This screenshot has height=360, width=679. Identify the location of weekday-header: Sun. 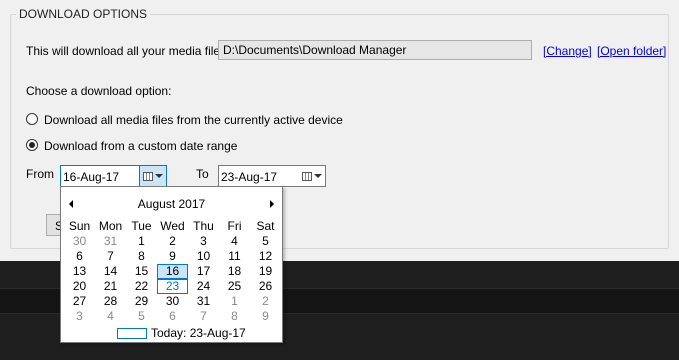
(79, 226).